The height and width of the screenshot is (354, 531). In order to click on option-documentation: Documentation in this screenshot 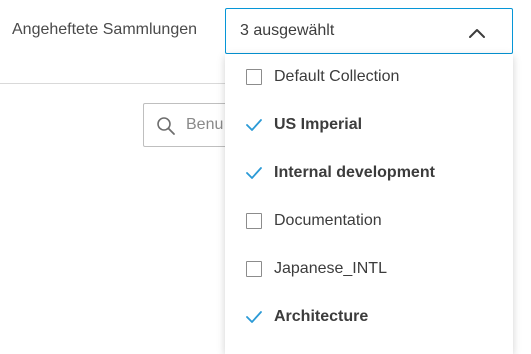, I will do `click(369, 222)`.